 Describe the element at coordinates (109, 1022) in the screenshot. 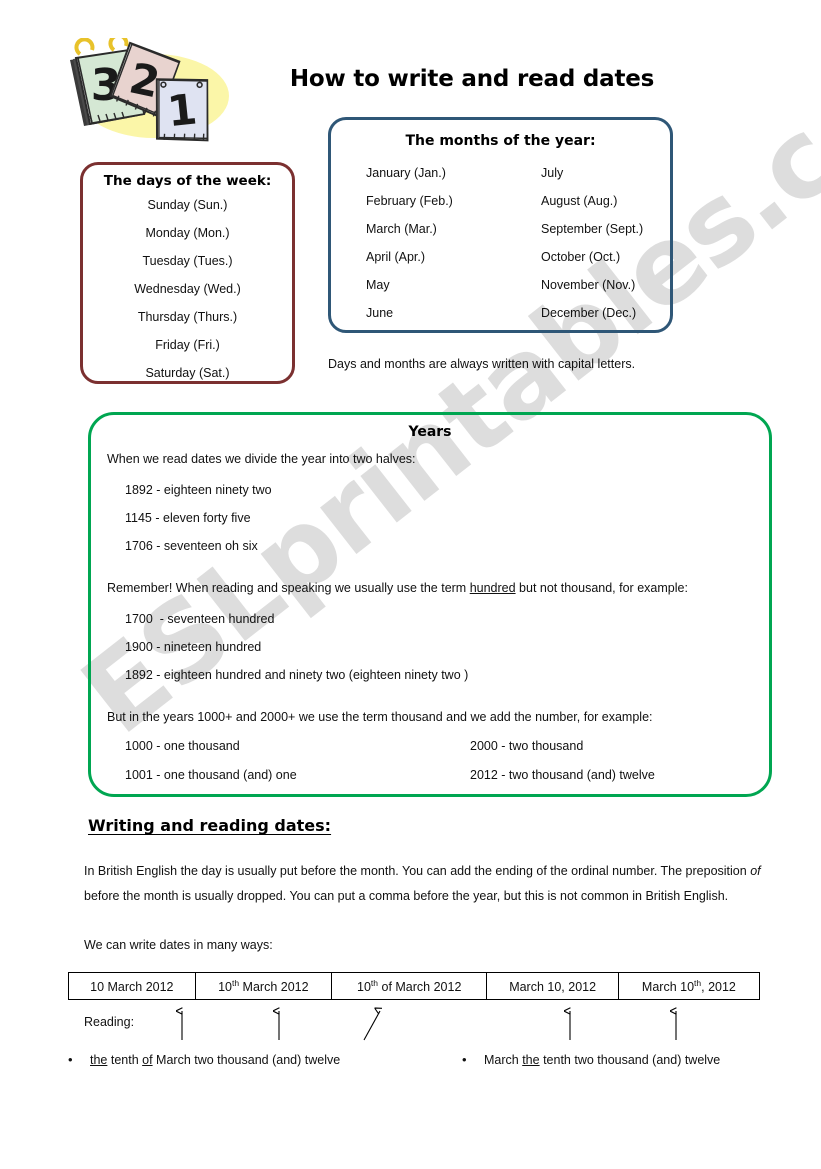

I see `reading-label: Reading:` at that location.